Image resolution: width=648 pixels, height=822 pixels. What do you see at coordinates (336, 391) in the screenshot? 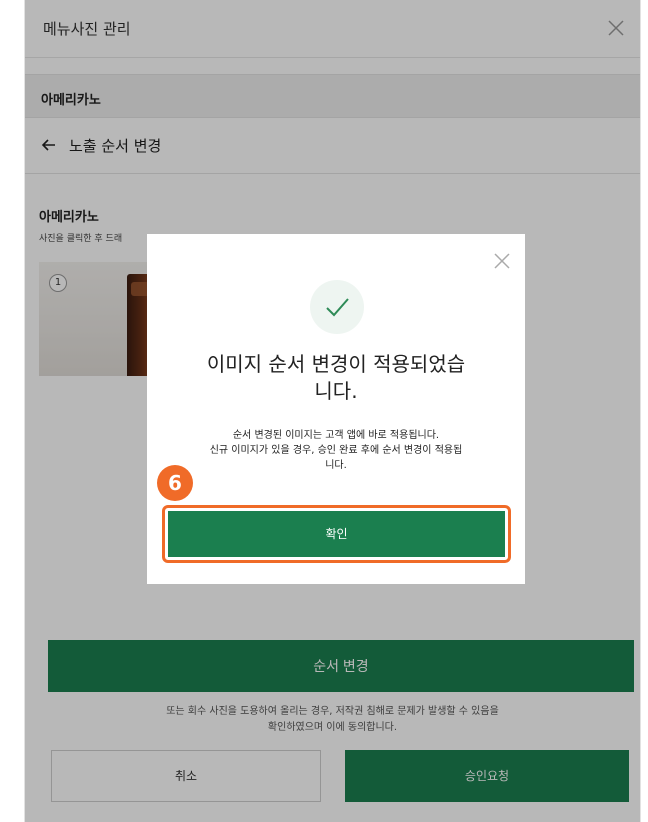
I see `dialog-title-line: 니다.` at bounding box center [336, 391].